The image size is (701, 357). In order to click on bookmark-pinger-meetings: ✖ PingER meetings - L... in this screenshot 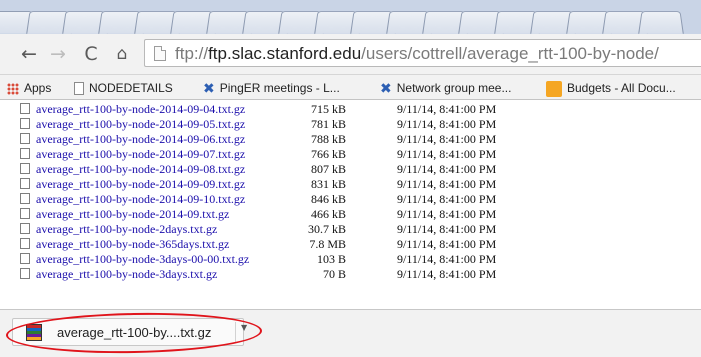, I will do `click(271, 88)`.